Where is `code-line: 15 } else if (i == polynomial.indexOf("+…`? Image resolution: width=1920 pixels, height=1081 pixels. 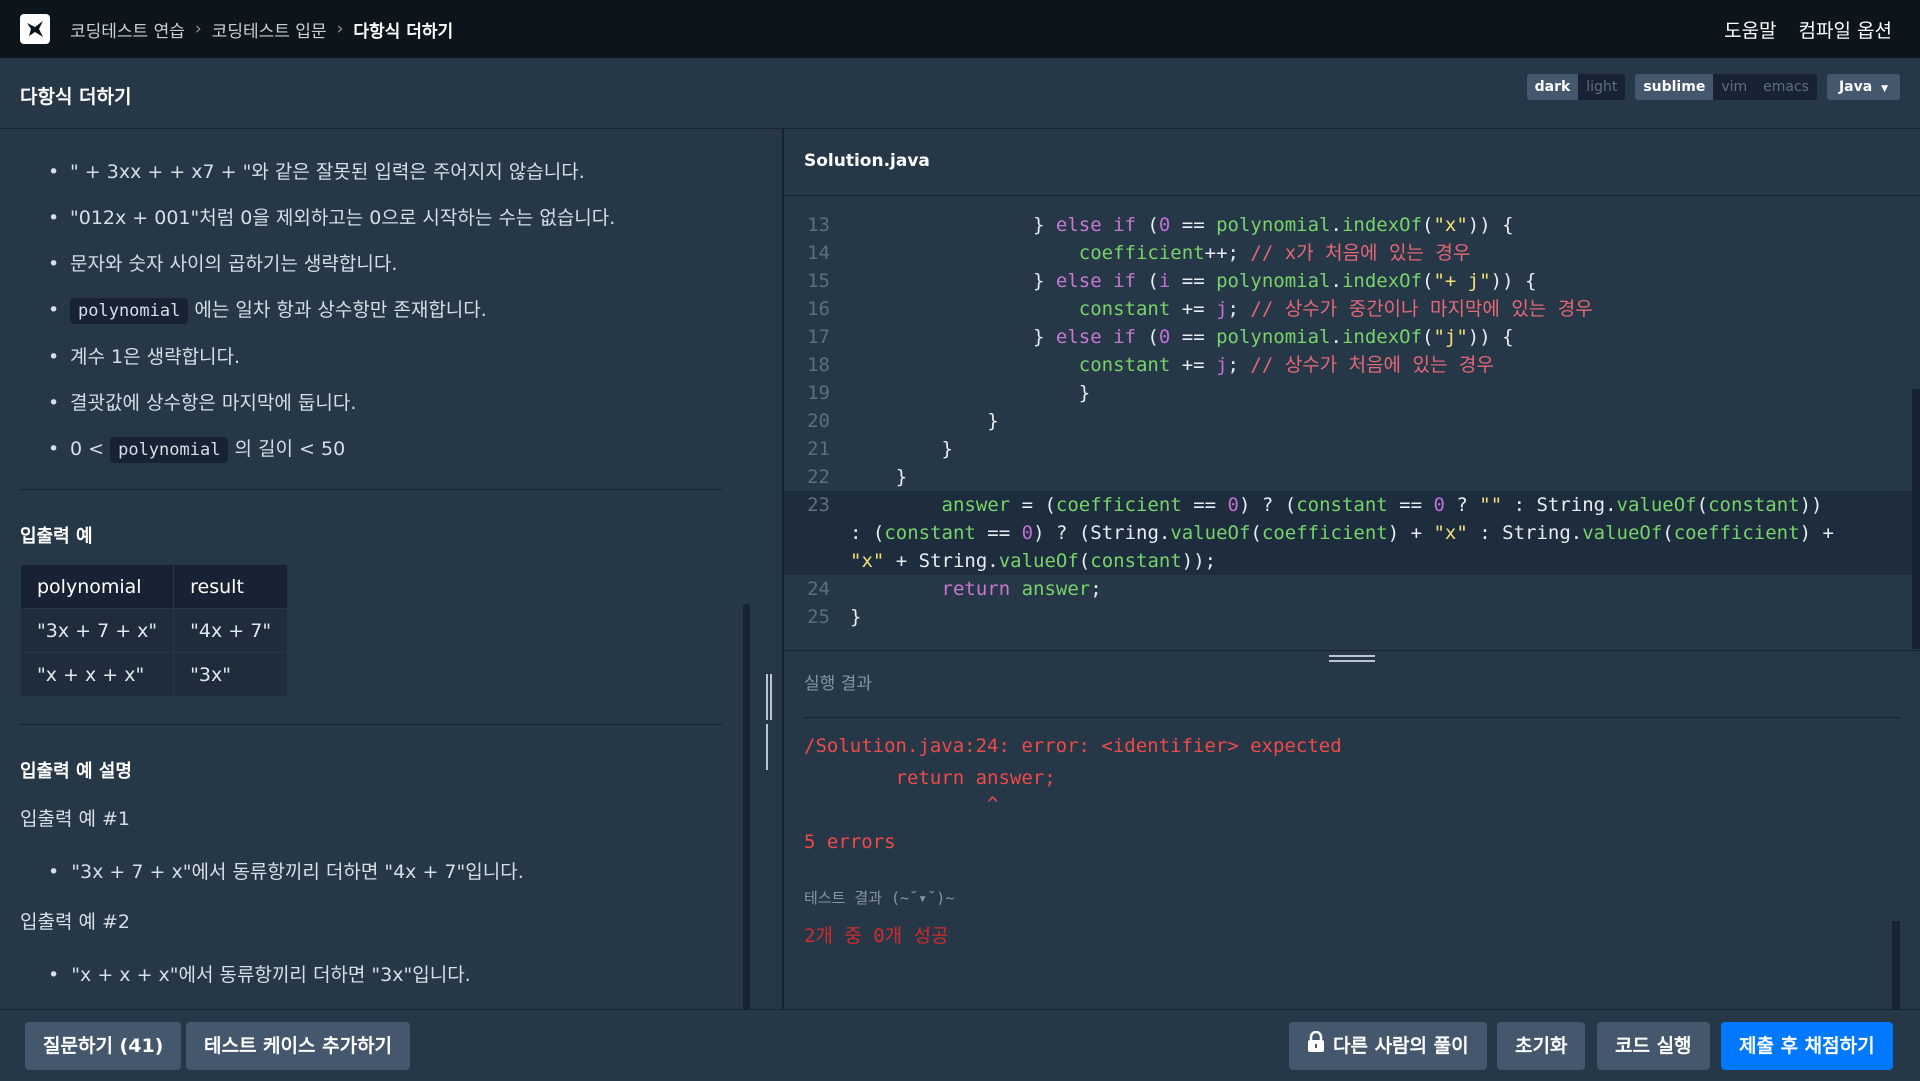
code-line: 15 } else if (i == polynomial.indexOf("+… is located at coordinates (1352, 281).